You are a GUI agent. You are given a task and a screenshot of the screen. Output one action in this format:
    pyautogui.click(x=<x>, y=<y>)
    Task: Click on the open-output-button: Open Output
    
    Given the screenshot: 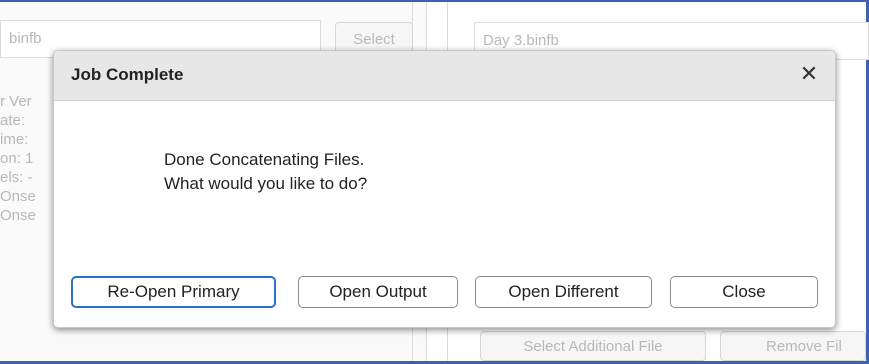 What is the action you would take?
    pyautogui.click(x=378, y=292)
    